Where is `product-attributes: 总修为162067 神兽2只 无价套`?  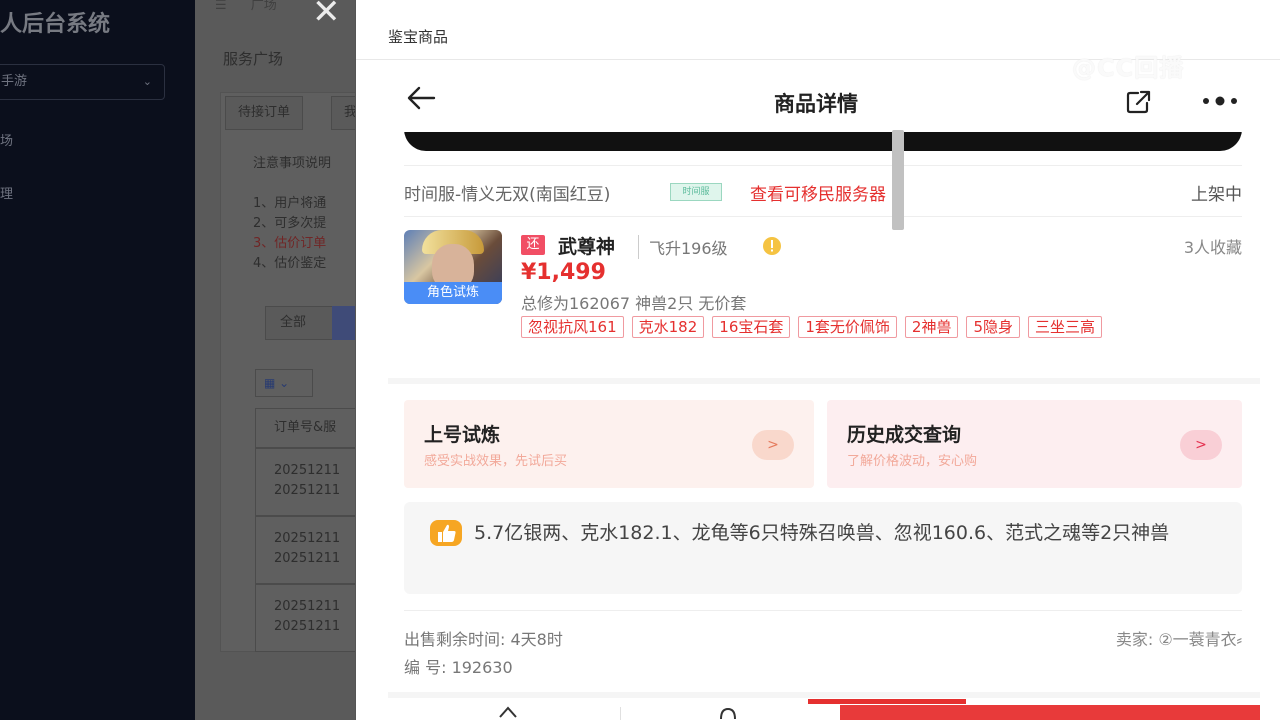 product-attributes: 总修为162067 神兽2只 无价套 is located at coordinates (634, 303).